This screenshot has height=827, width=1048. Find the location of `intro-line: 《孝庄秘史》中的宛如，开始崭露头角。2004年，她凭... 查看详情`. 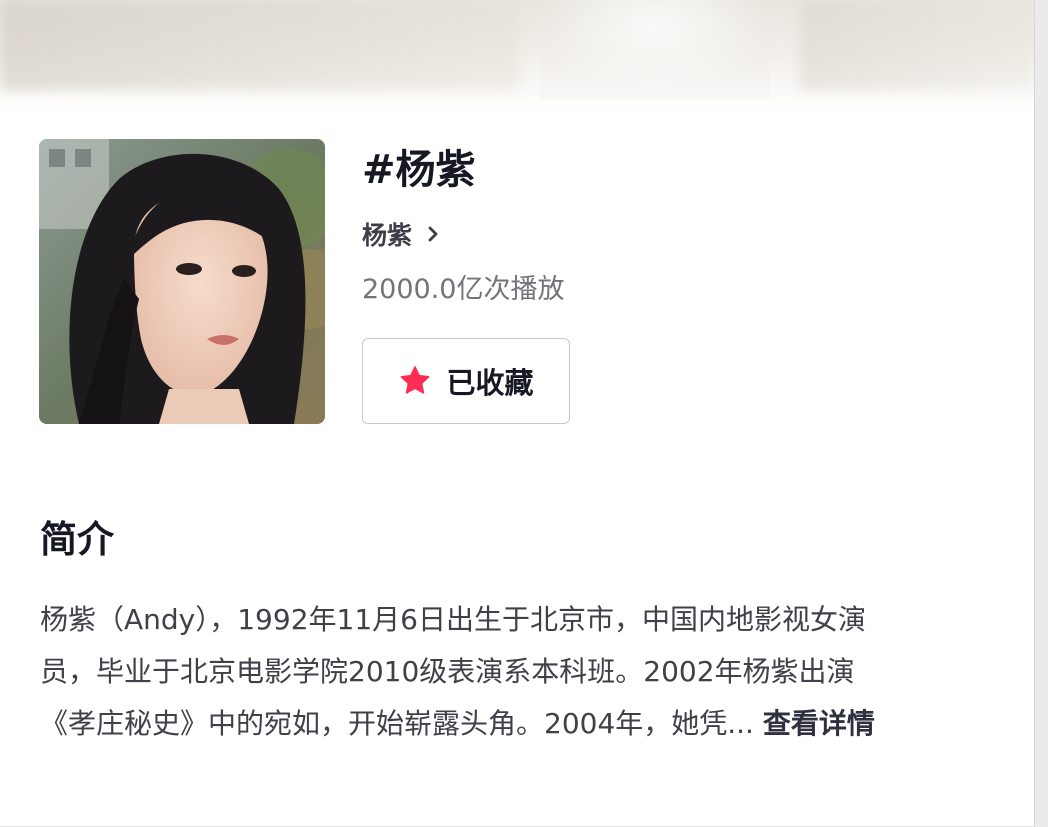

intro-line: 《孝庄秘史》中的宛如，开始崭露头角。2004年，她凭... 查看详情 is located at coordinates (527, 724).